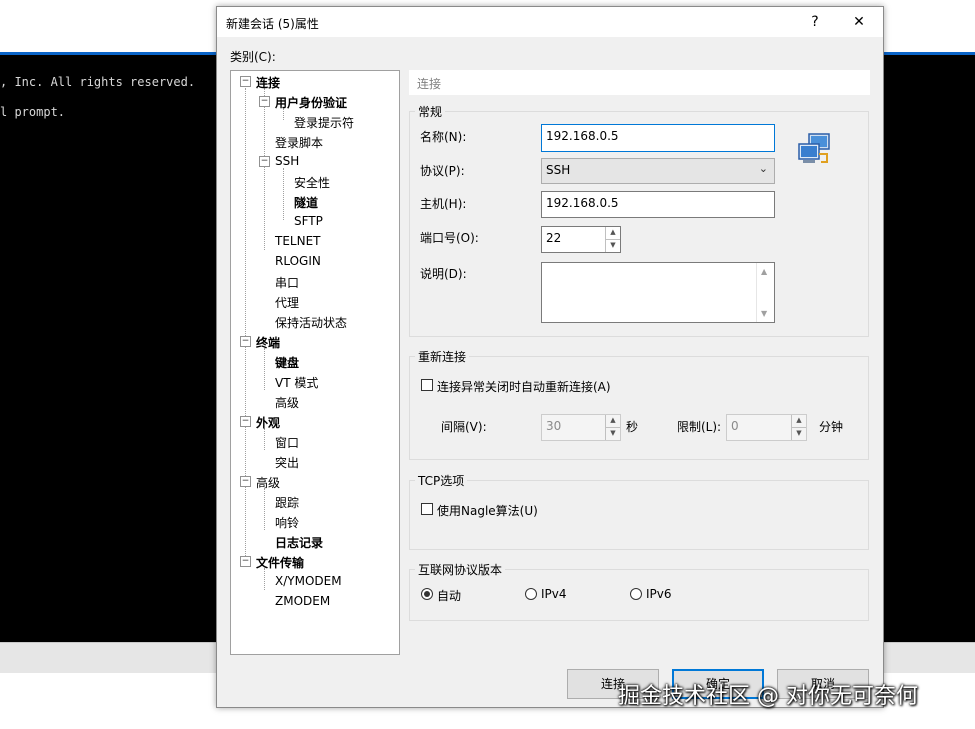  I want to click on tree-item-appearance: 外观, so click(268, 422).